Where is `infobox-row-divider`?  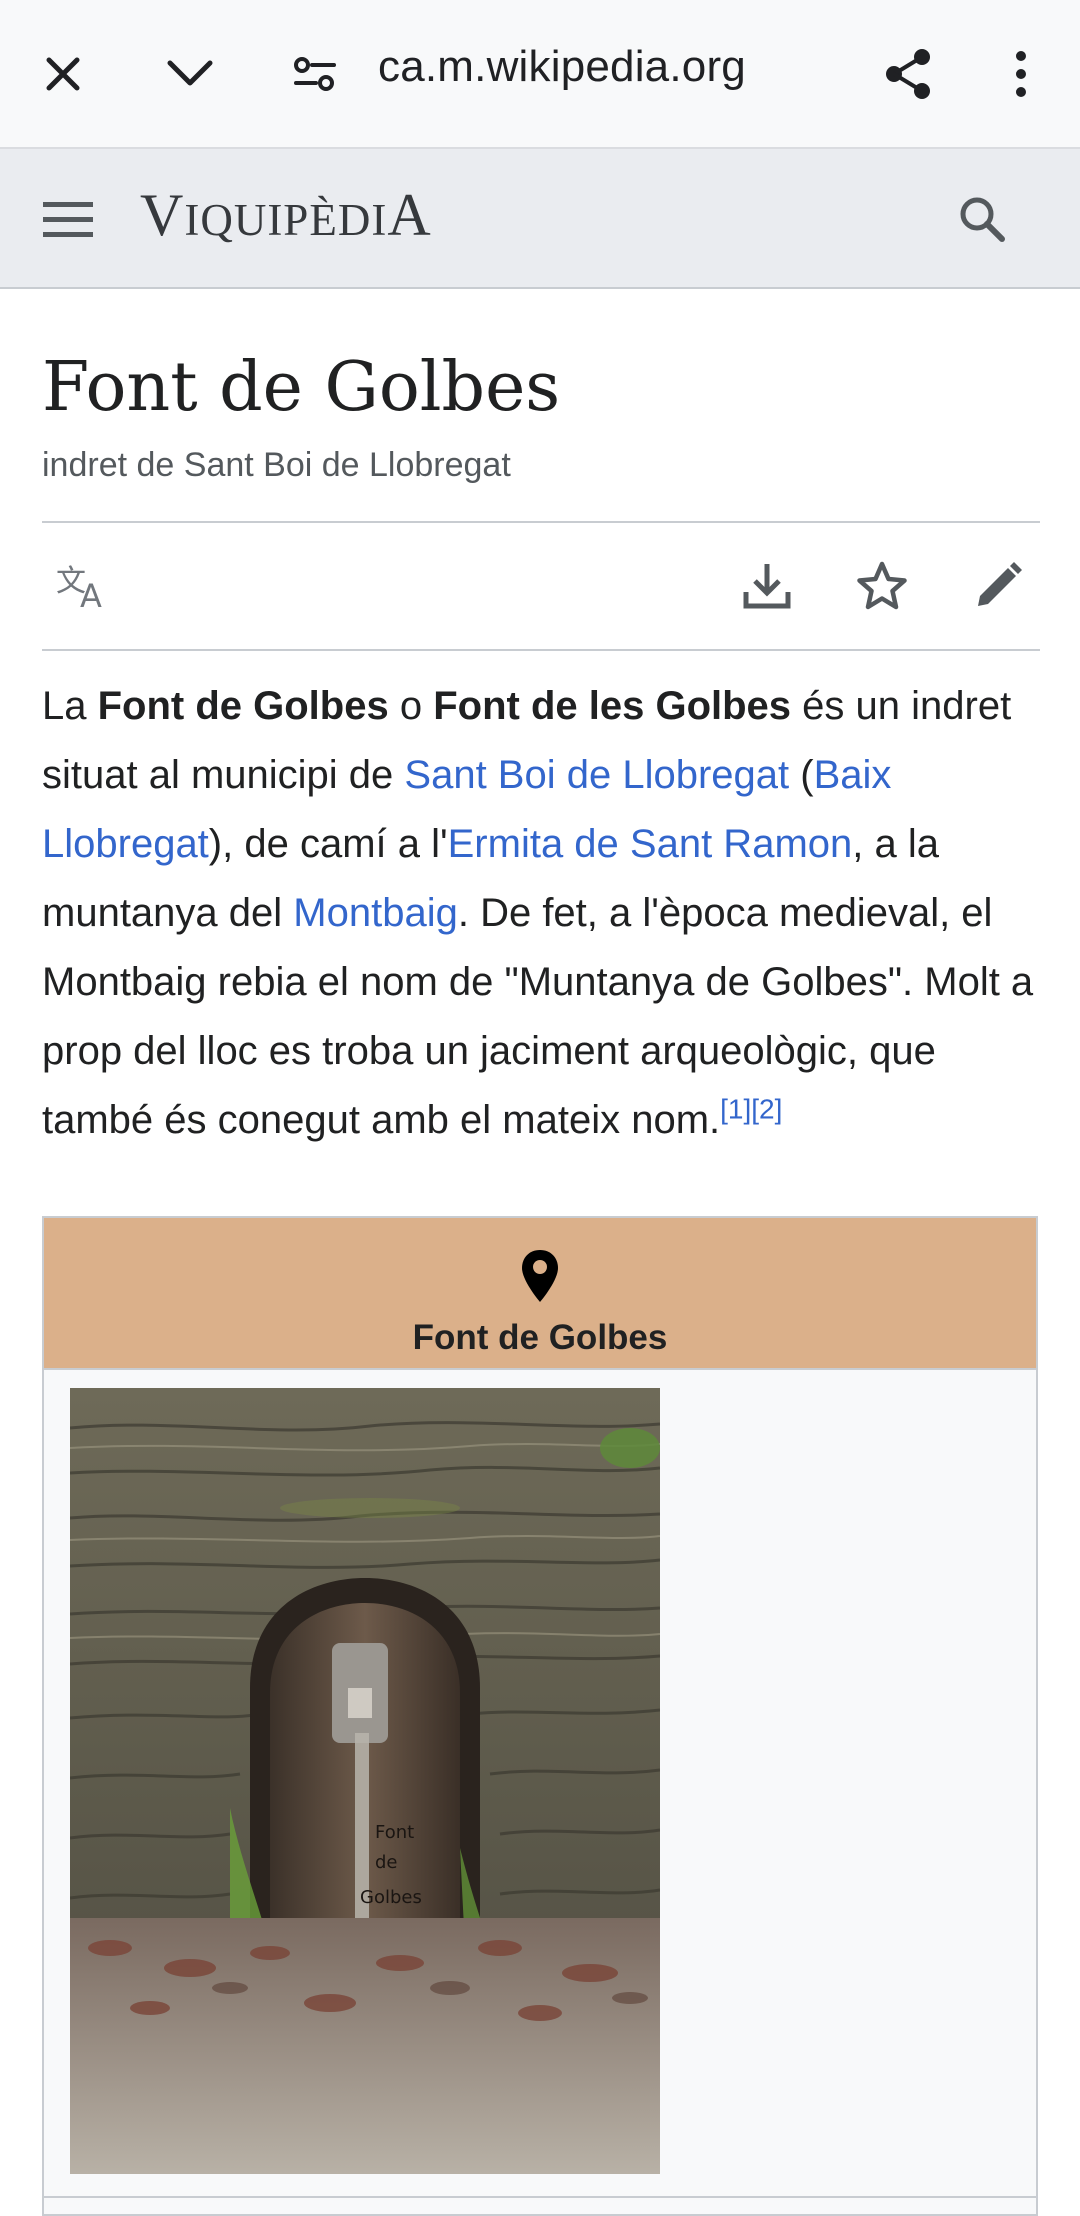
infobox-row-divider is located at coordinates (540, 2197).